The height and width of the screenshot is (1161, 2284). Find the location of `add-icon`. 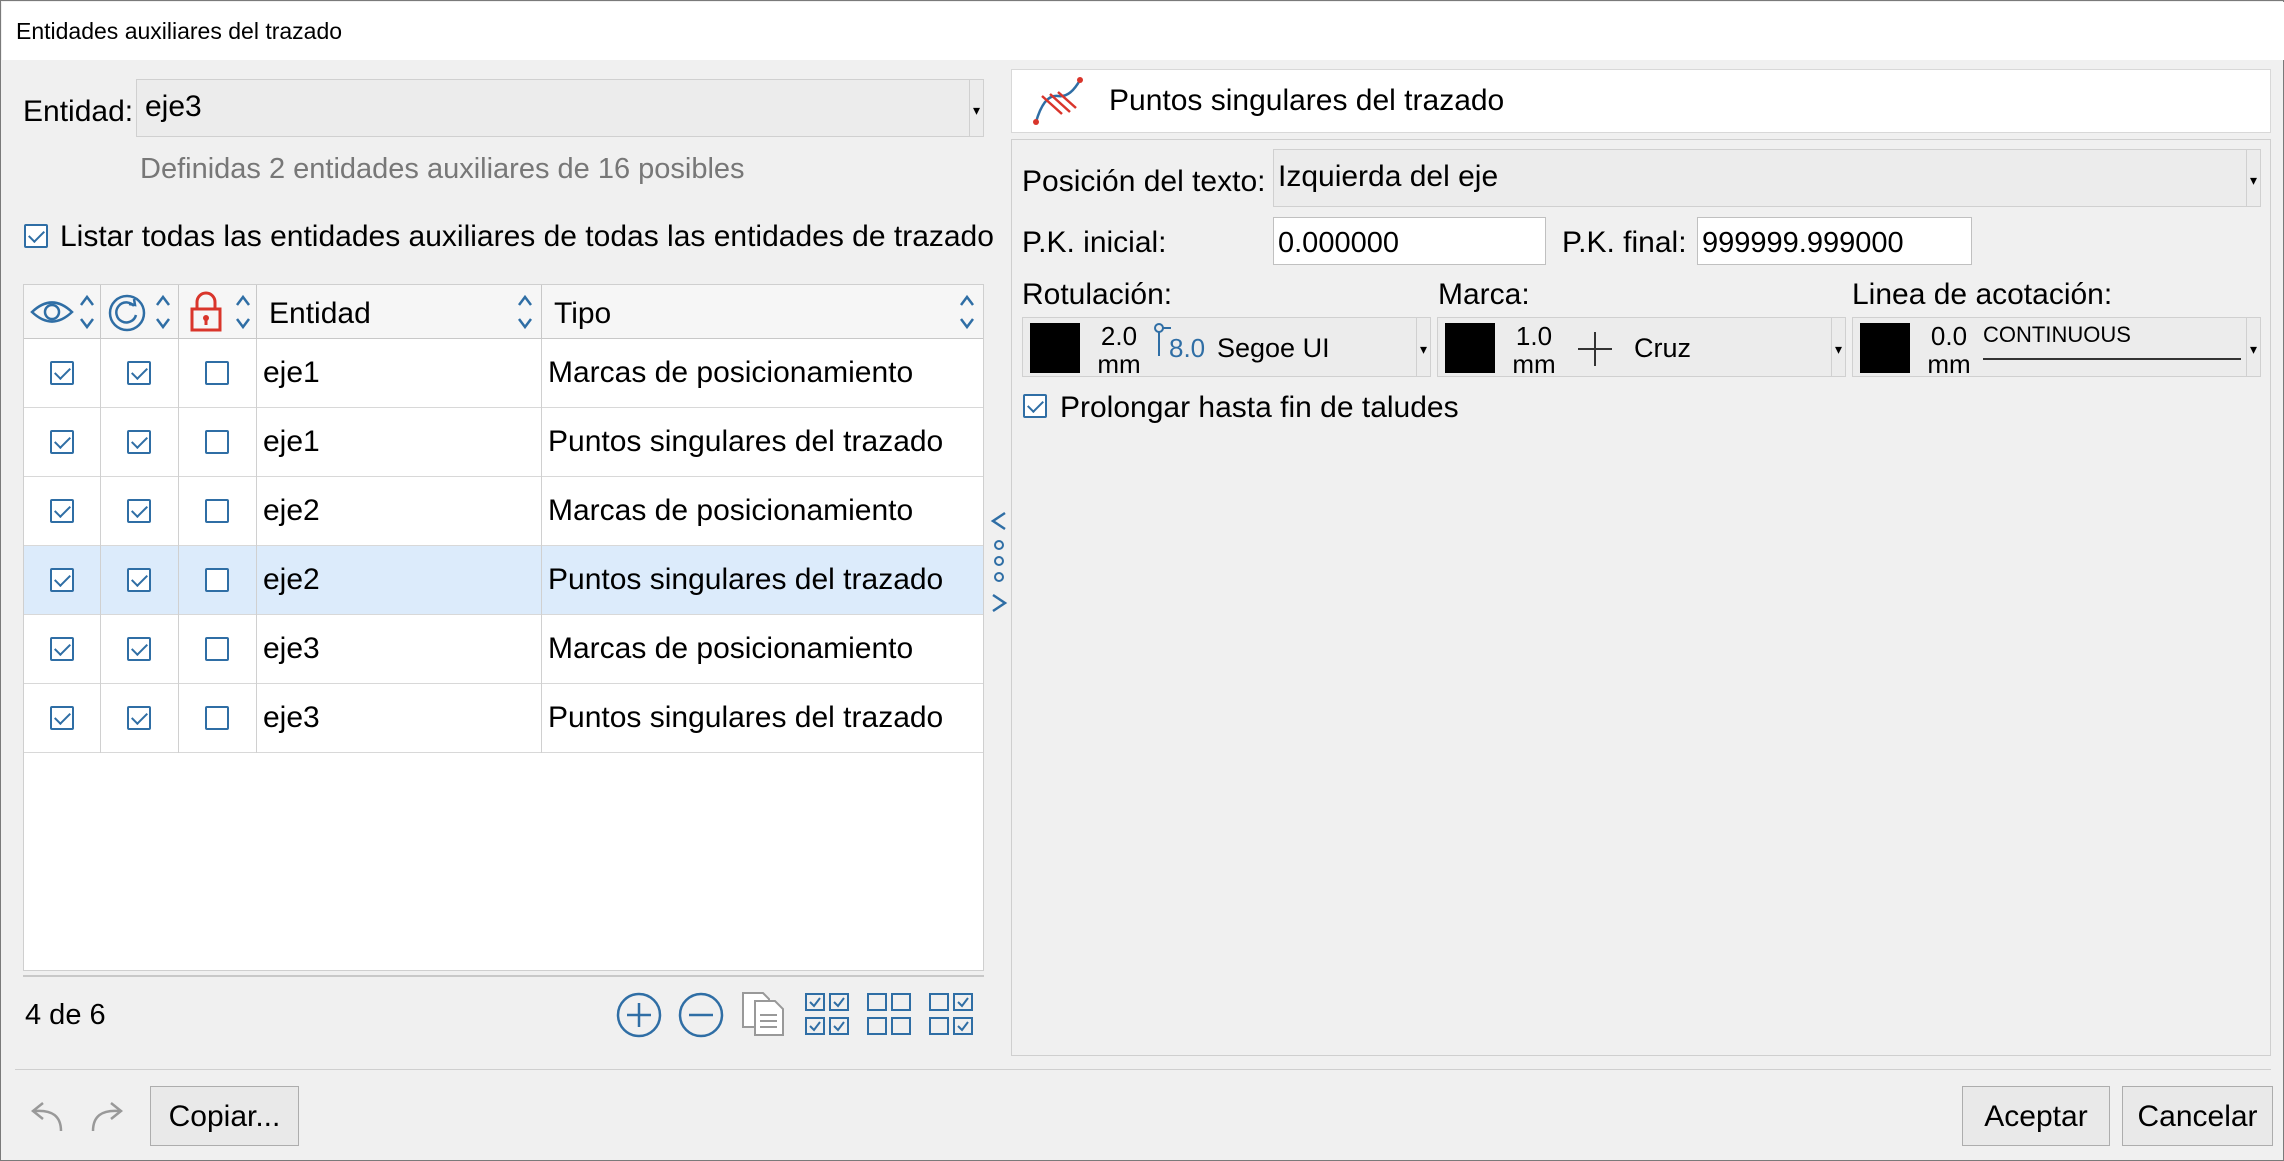

add-icon is located at coordinates (639, 1015).